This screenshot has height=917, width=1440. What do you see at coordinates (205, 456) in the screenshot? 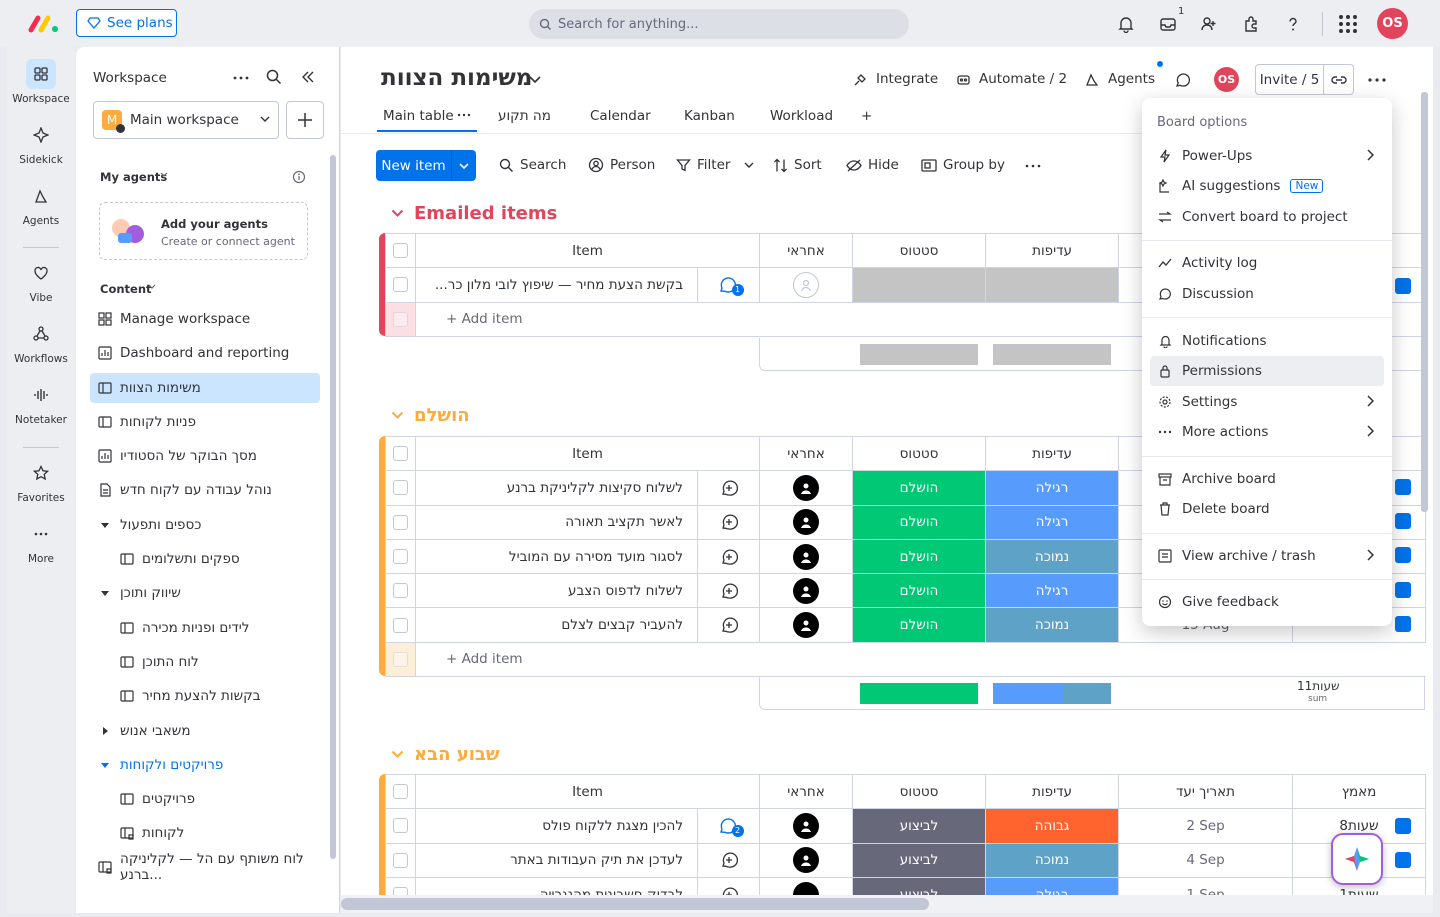
I see `sidebar-item-studio-morning: מסך הבוקר של הסטודיו` at bounding box center [205, 456].